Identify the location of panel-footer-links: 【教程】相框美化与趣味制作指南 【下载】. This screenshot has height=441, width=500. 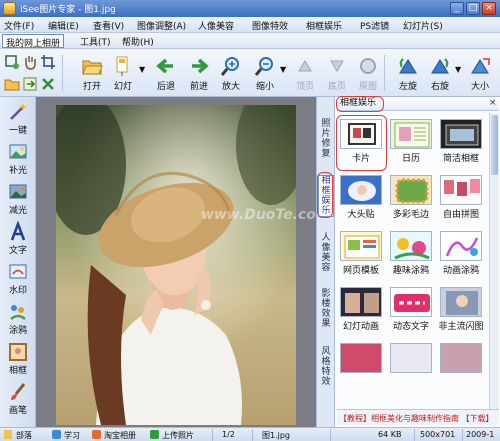
(418, 417).